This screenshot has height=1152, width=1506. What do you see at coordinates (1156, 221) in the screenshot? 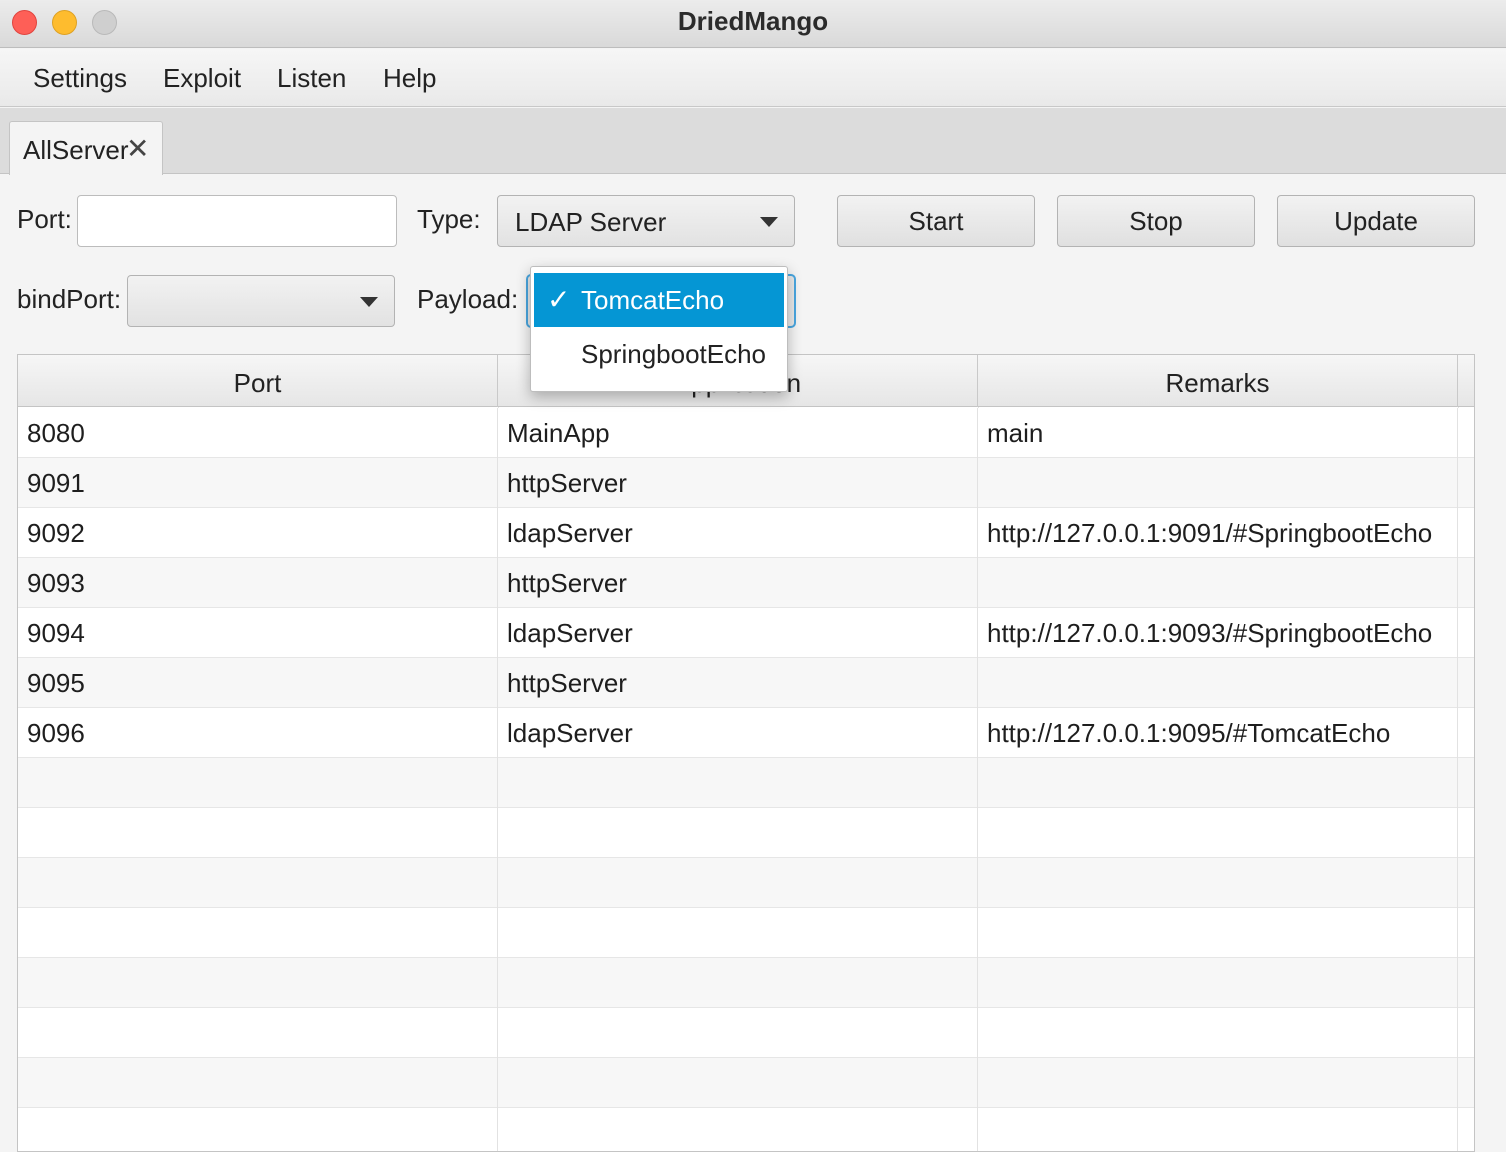
I see `stop-button: Stop` at bounding box center [1156, 221].